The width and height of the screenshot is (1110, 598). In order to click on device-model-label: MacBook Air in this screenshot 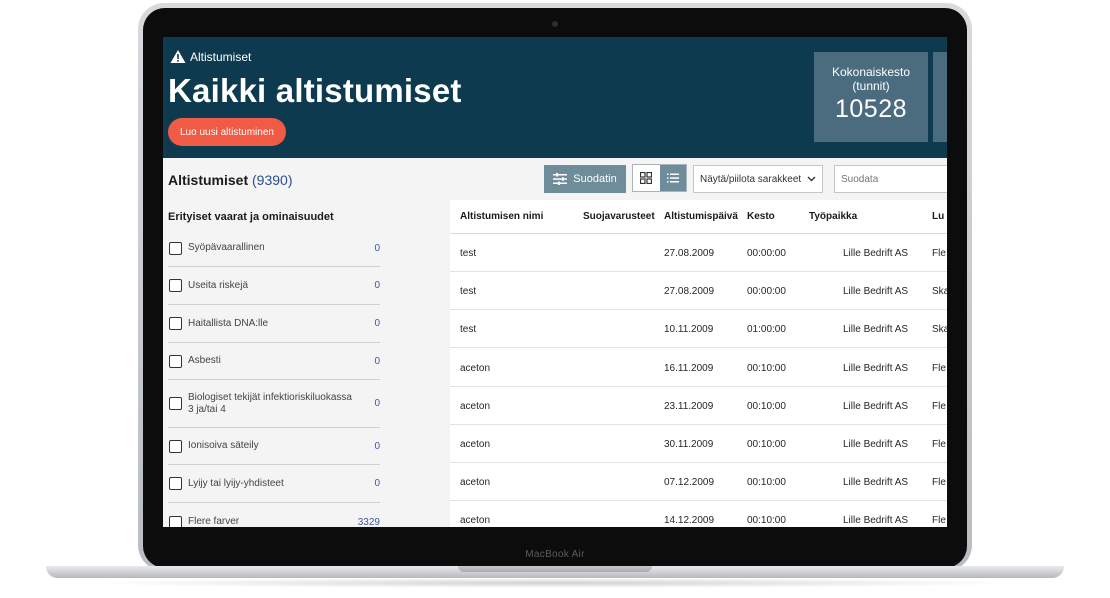, I will do `click(555, 554)`.